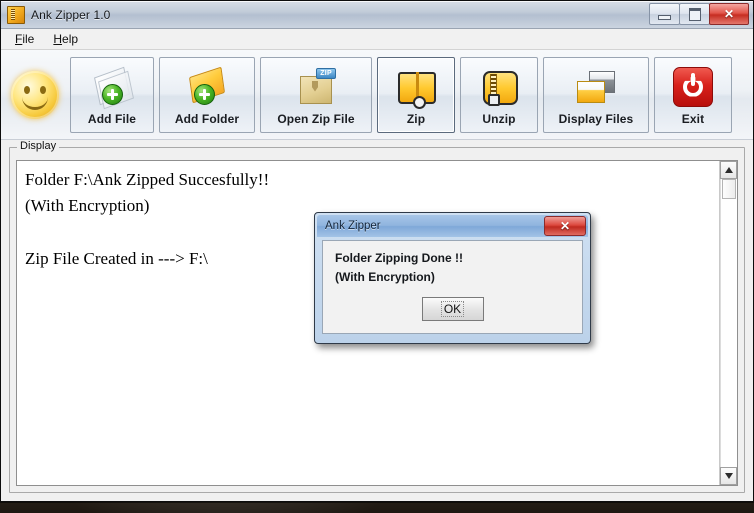 The width and height of the screenshot is (754, 513). What do you see at coordinates (38, 146) in the screenshot?
I see `display-legend: Display` at bounding box center [38, 146].